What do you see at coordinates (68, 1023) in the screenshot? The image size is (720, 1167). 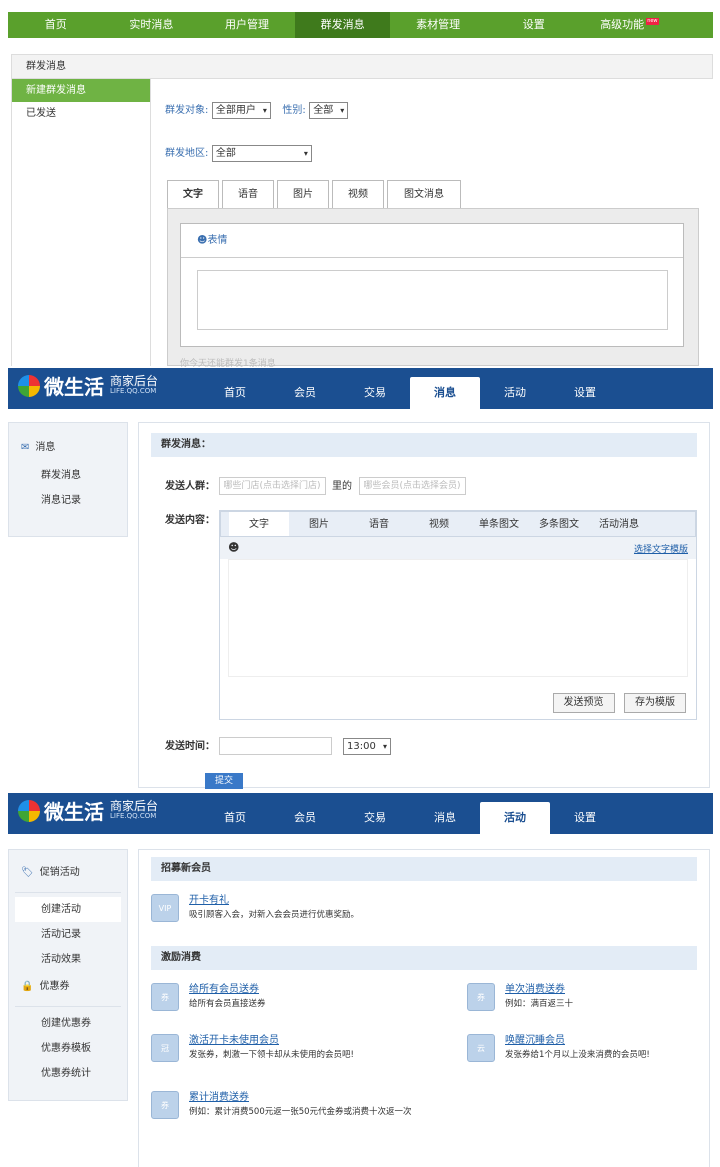 I see `sidebar-item-create-coupon: 创建优惠券` at bounding box center [68, 1023].